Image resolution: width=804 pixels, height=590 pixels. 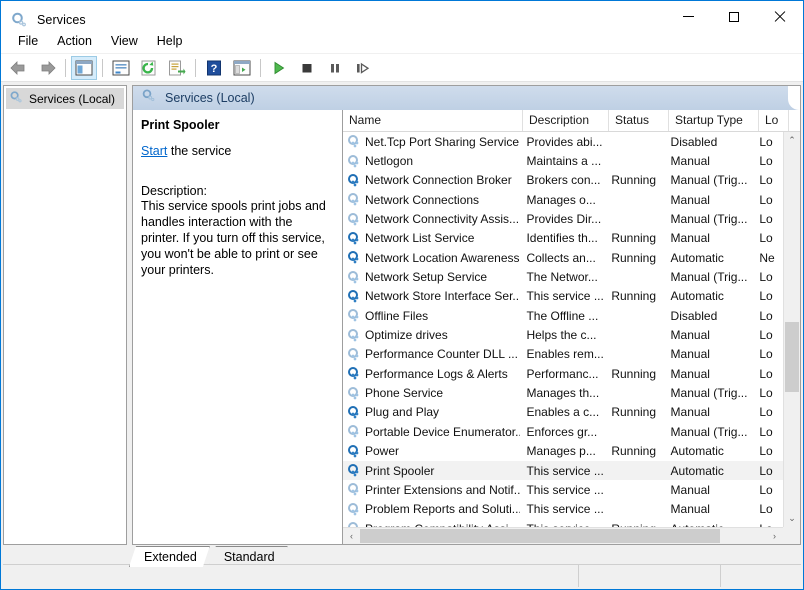 What do you see at coordinates (279, 68) in the screenshot?
I see `start-service-icon` at bounding box center [279, 68].